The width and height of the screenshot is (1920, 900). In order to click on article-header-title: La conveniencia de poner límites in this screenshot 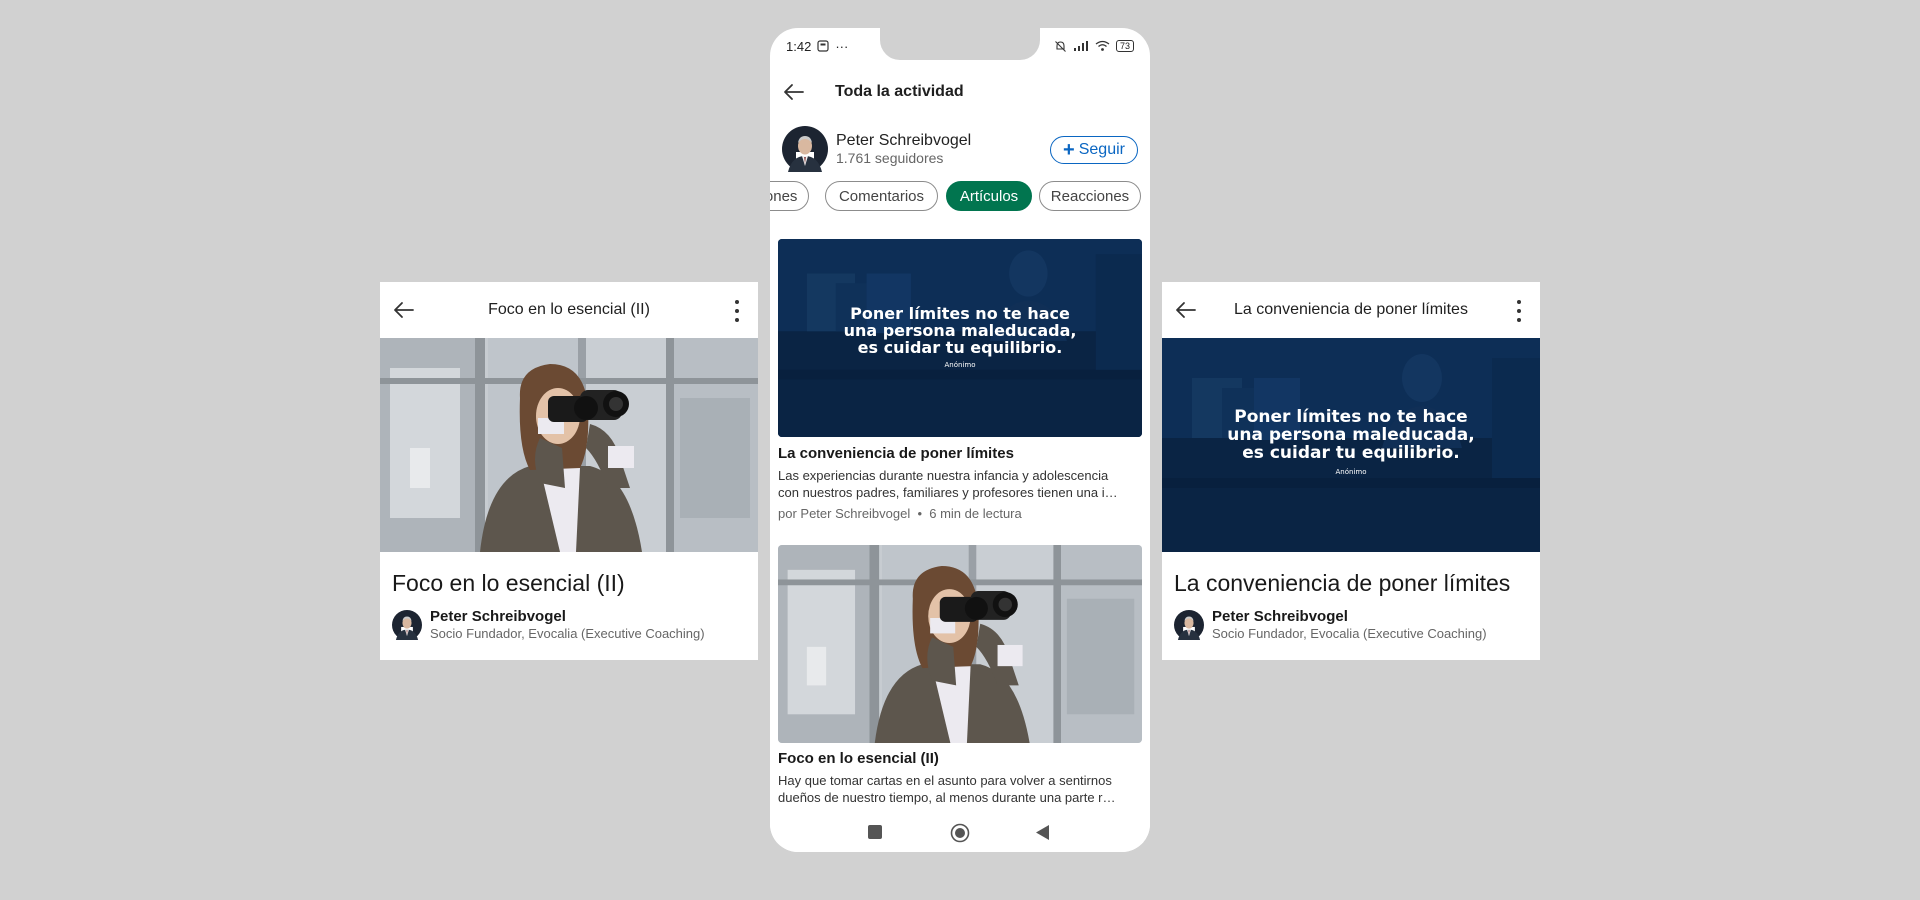, I will do `click(1351, 309)`.